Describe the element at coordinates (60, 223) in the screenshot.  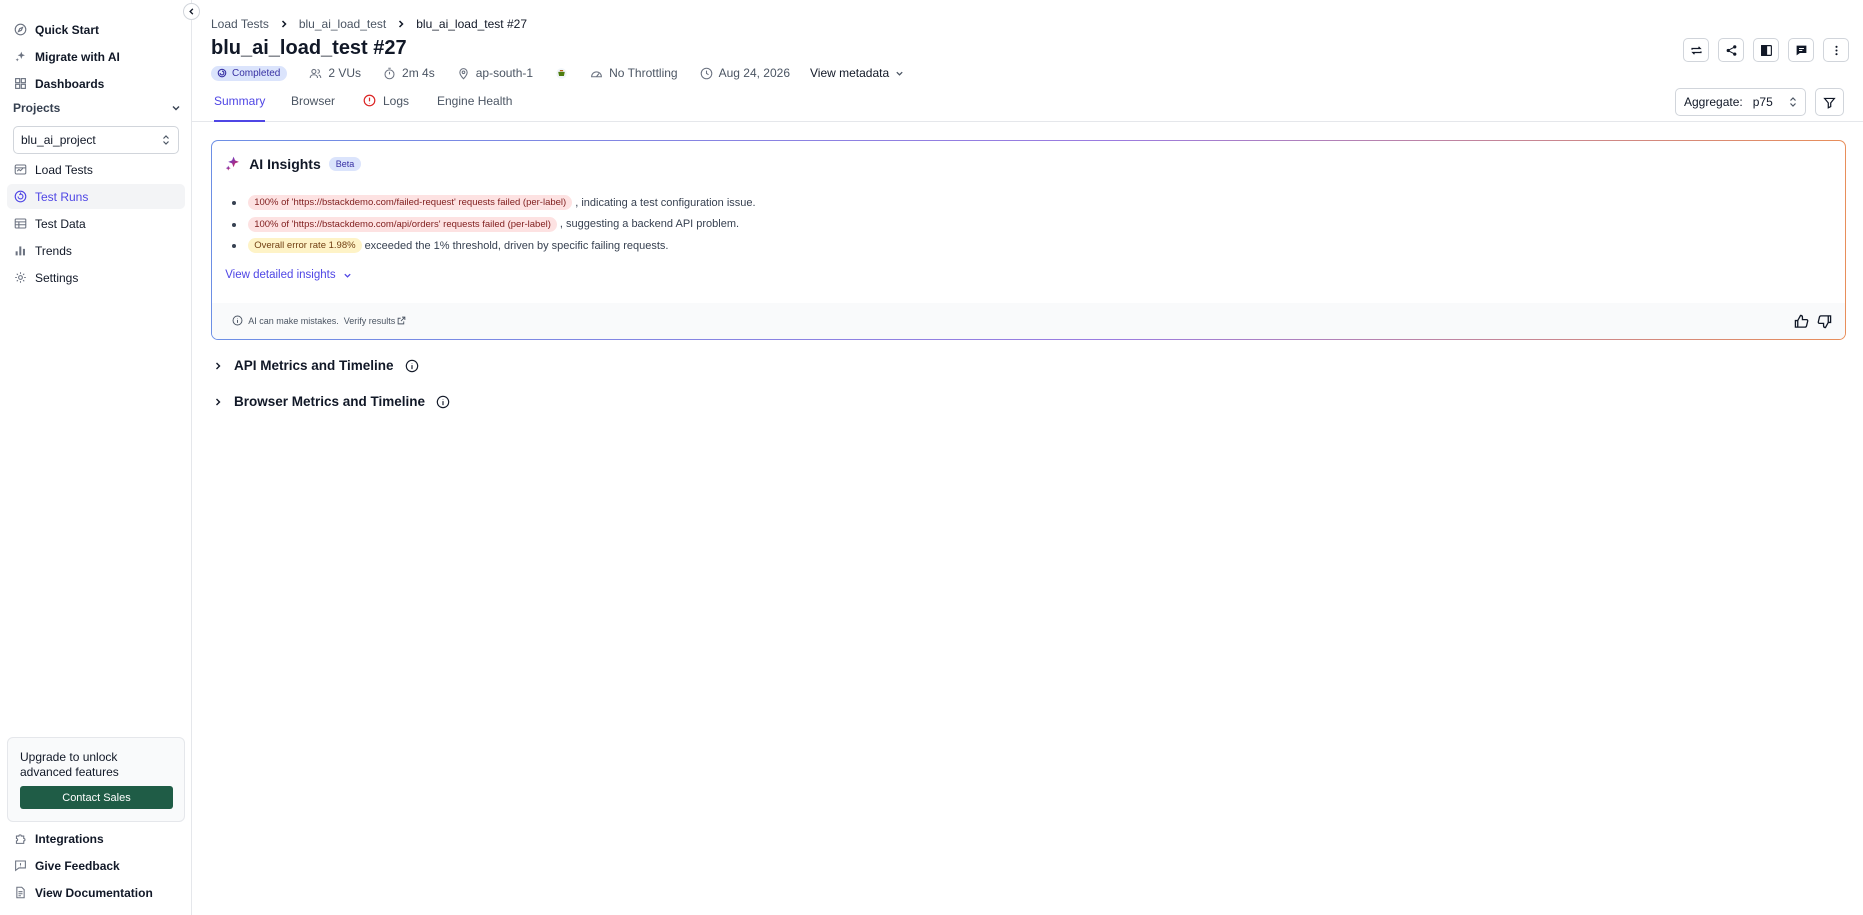
I see `sidebar-item-label: Test Data` at that location.